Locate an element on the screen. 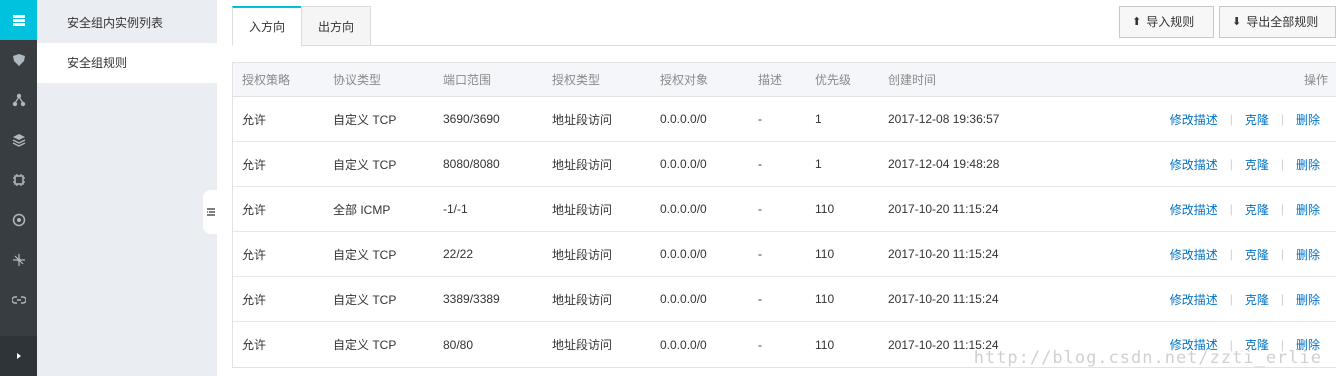  header-actions: 操作 is located at coordinates (1315, 80).